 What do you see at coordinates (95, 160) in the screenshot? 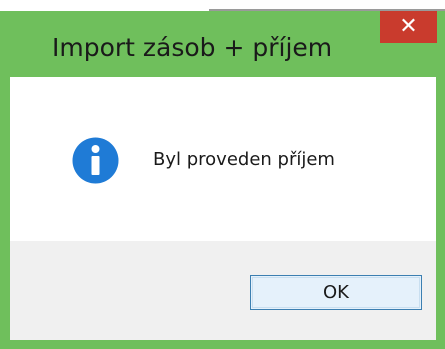
I see `info-icon` at bounding box center [95, 160].